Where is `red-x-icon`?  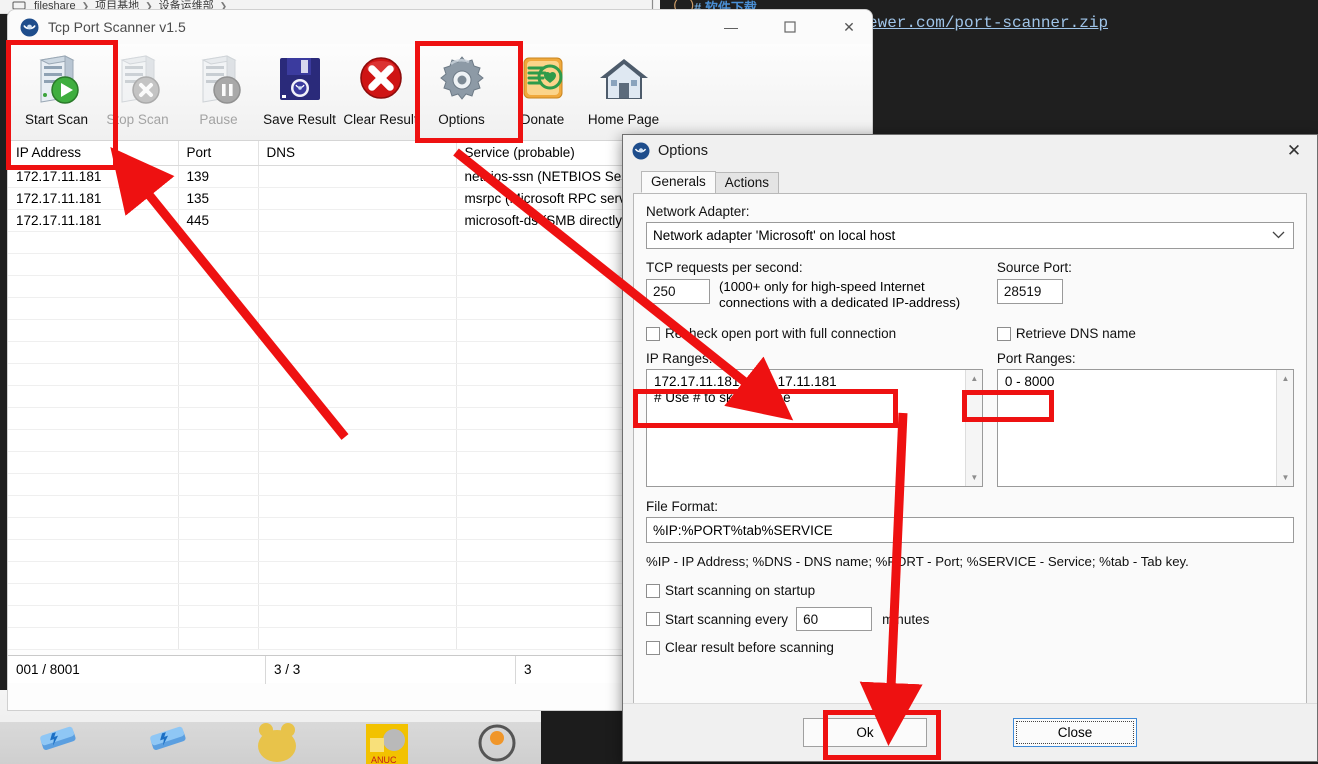 red-x-icon is located at coordinates (381, 80).